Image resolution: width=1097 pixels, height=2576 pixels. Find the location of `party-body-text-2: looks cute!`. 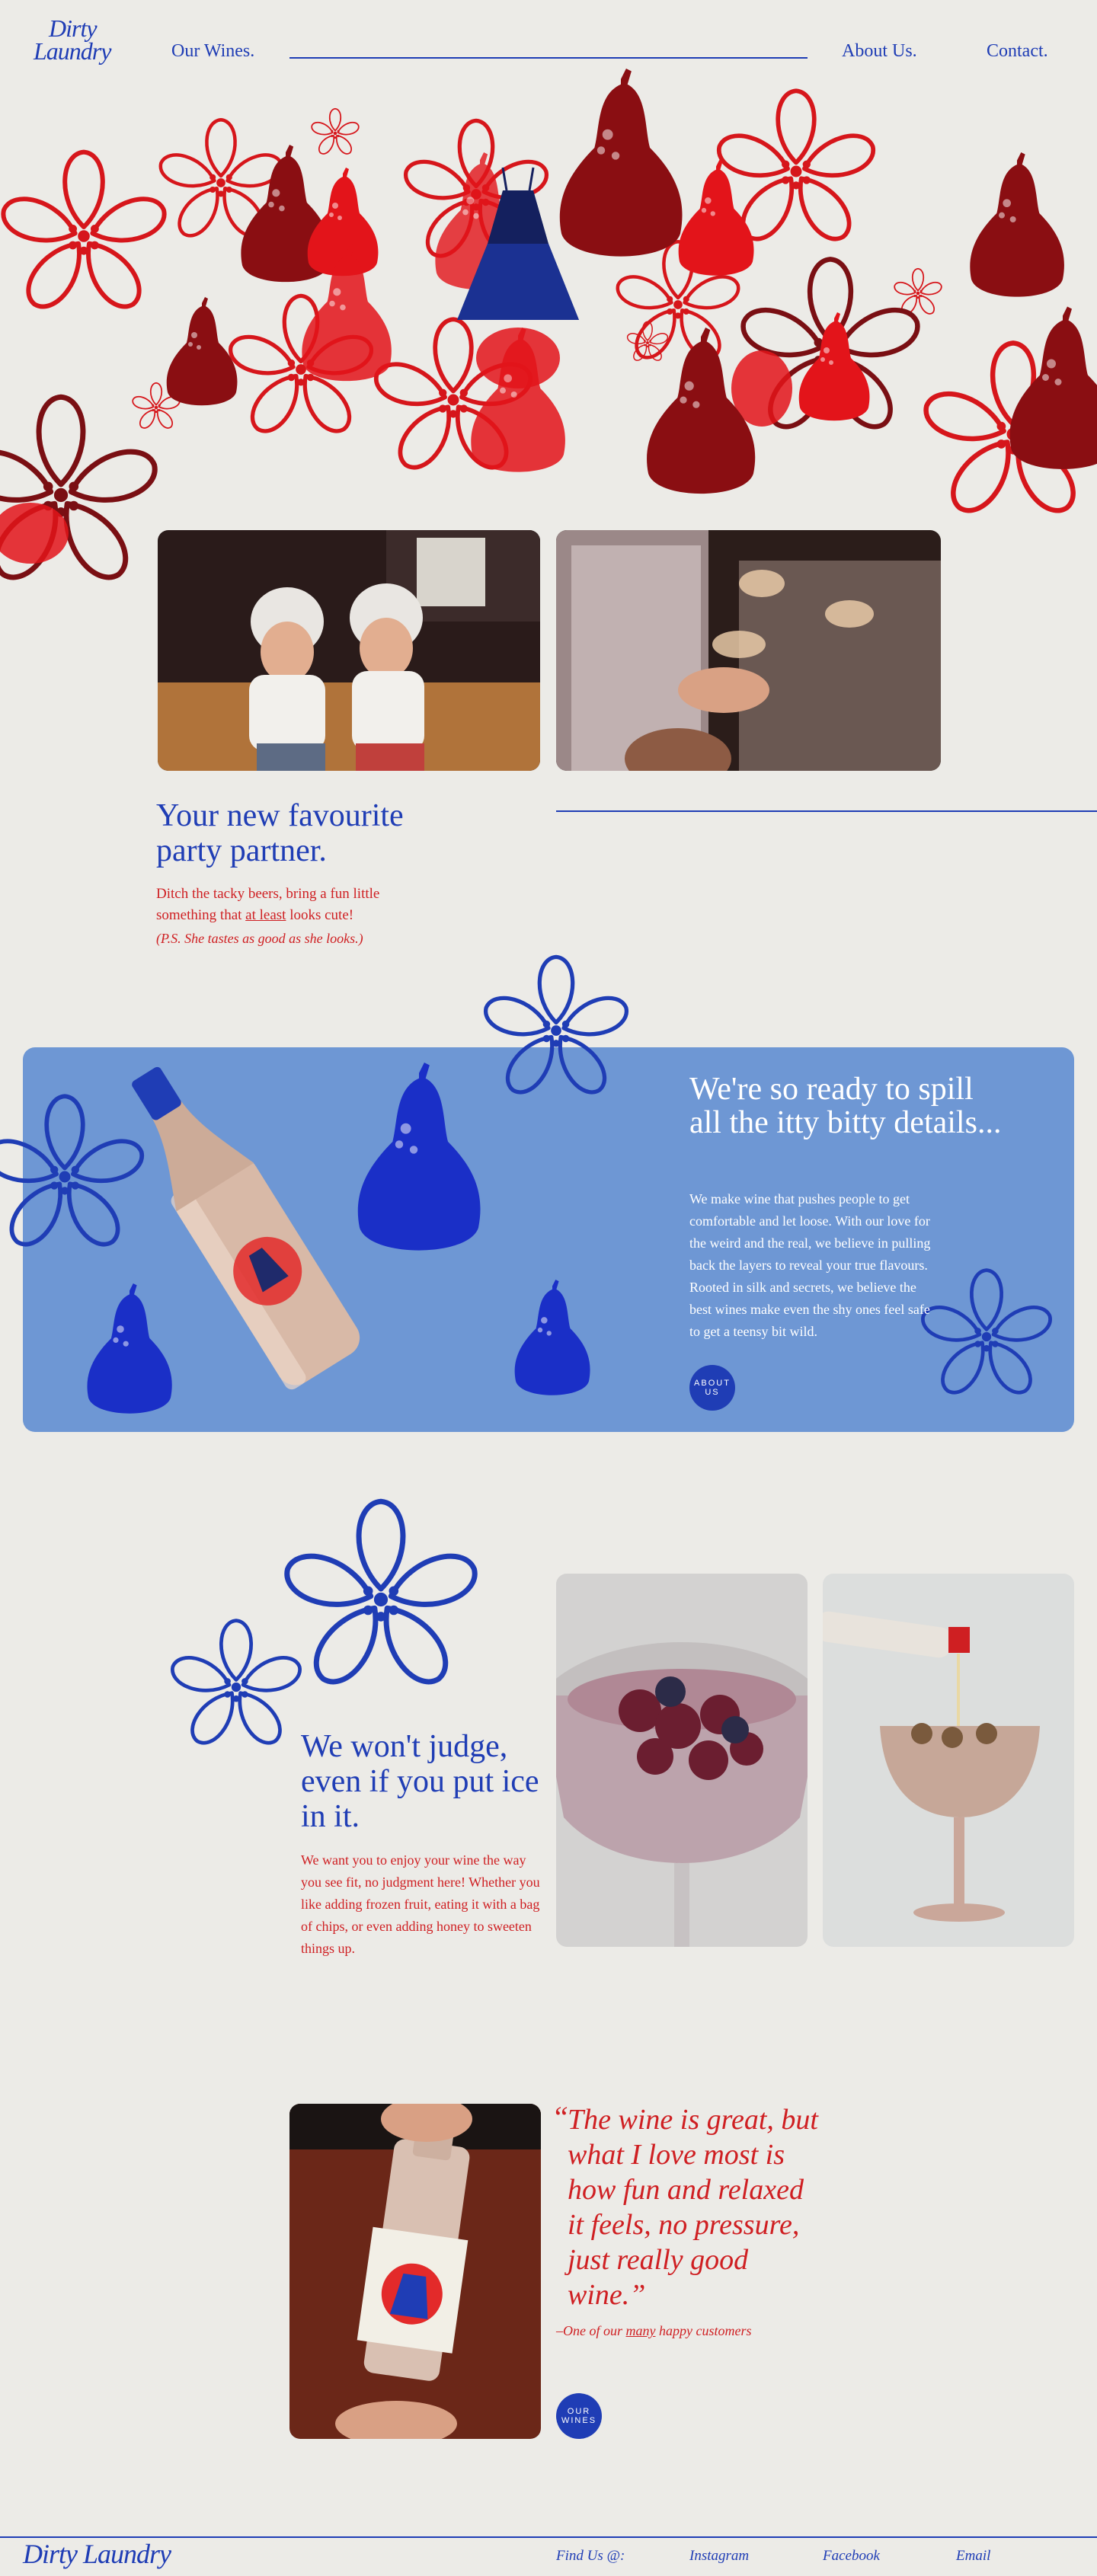

party-body-text-2: looks cute! is located at coordinates (320, 915).